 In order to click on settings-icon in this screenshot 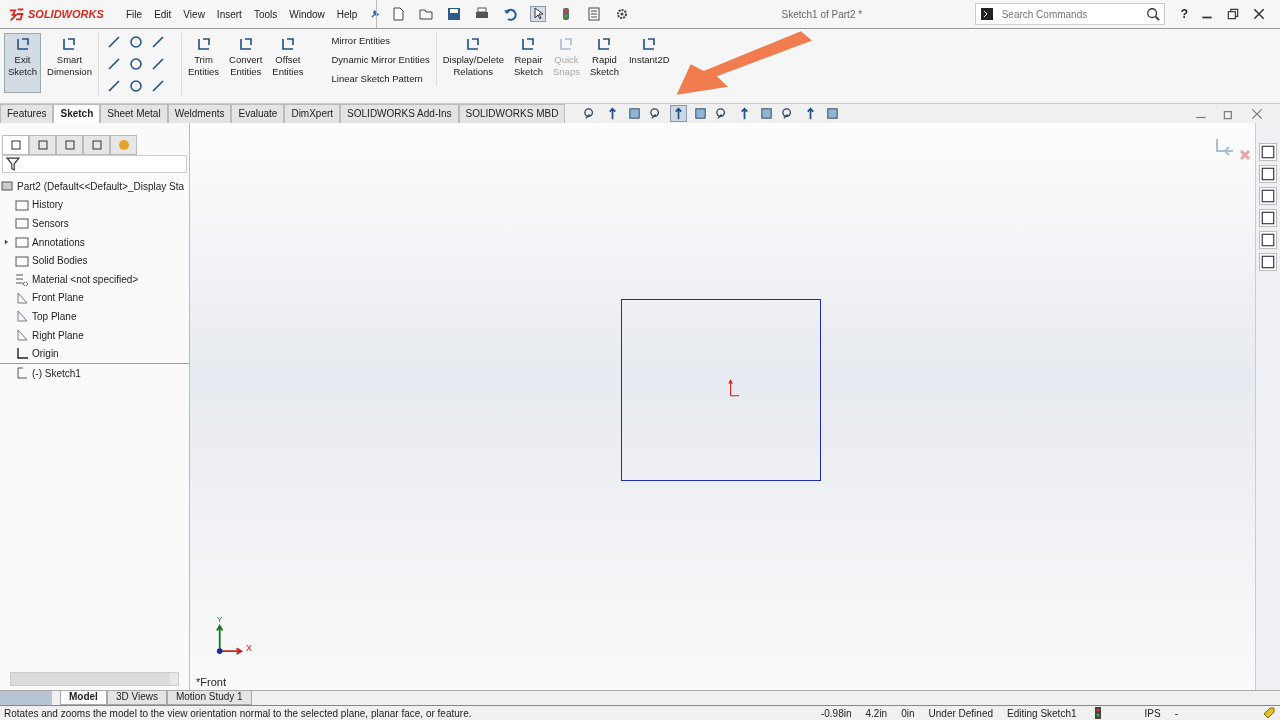, I will do `click(622, 14)`.